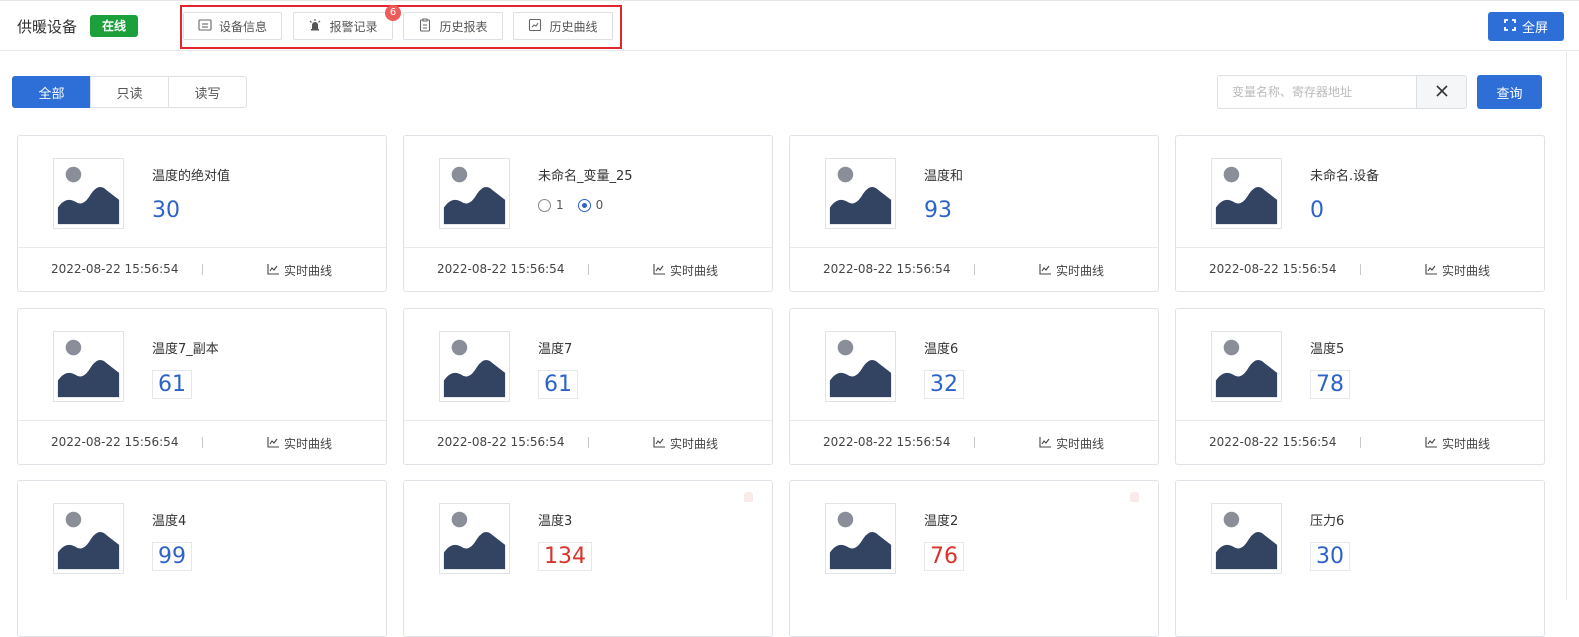  I want to click on variable-value: 32, so click(944, 384).